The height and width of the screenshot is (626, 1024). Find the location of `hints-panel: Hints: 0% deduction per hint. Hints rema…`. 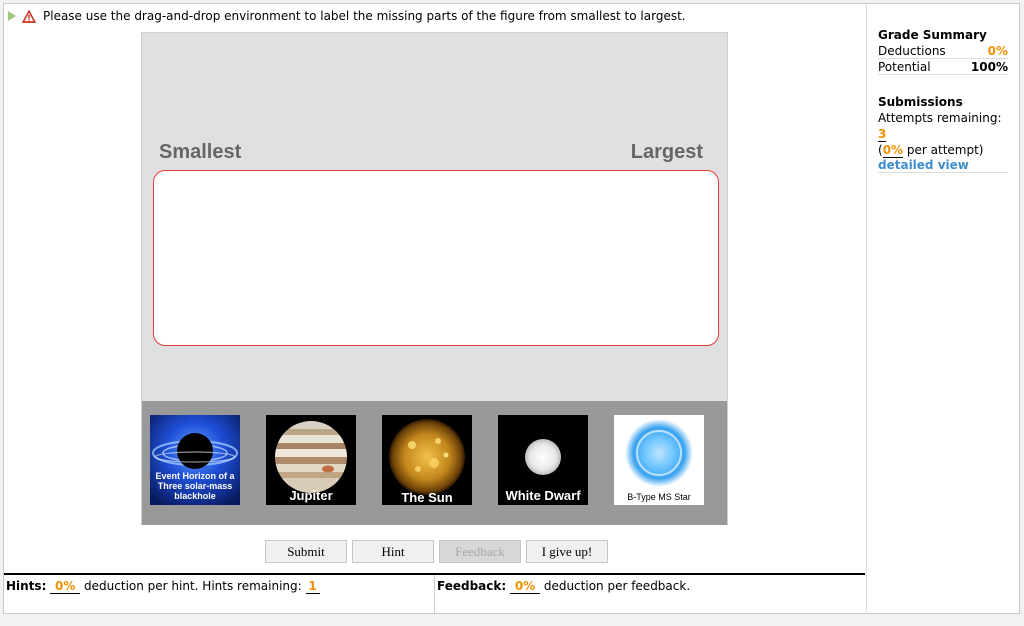

hints-panel: Hints: 0% deduction per hint. Hints rema… is located at coordinates (219, 594).